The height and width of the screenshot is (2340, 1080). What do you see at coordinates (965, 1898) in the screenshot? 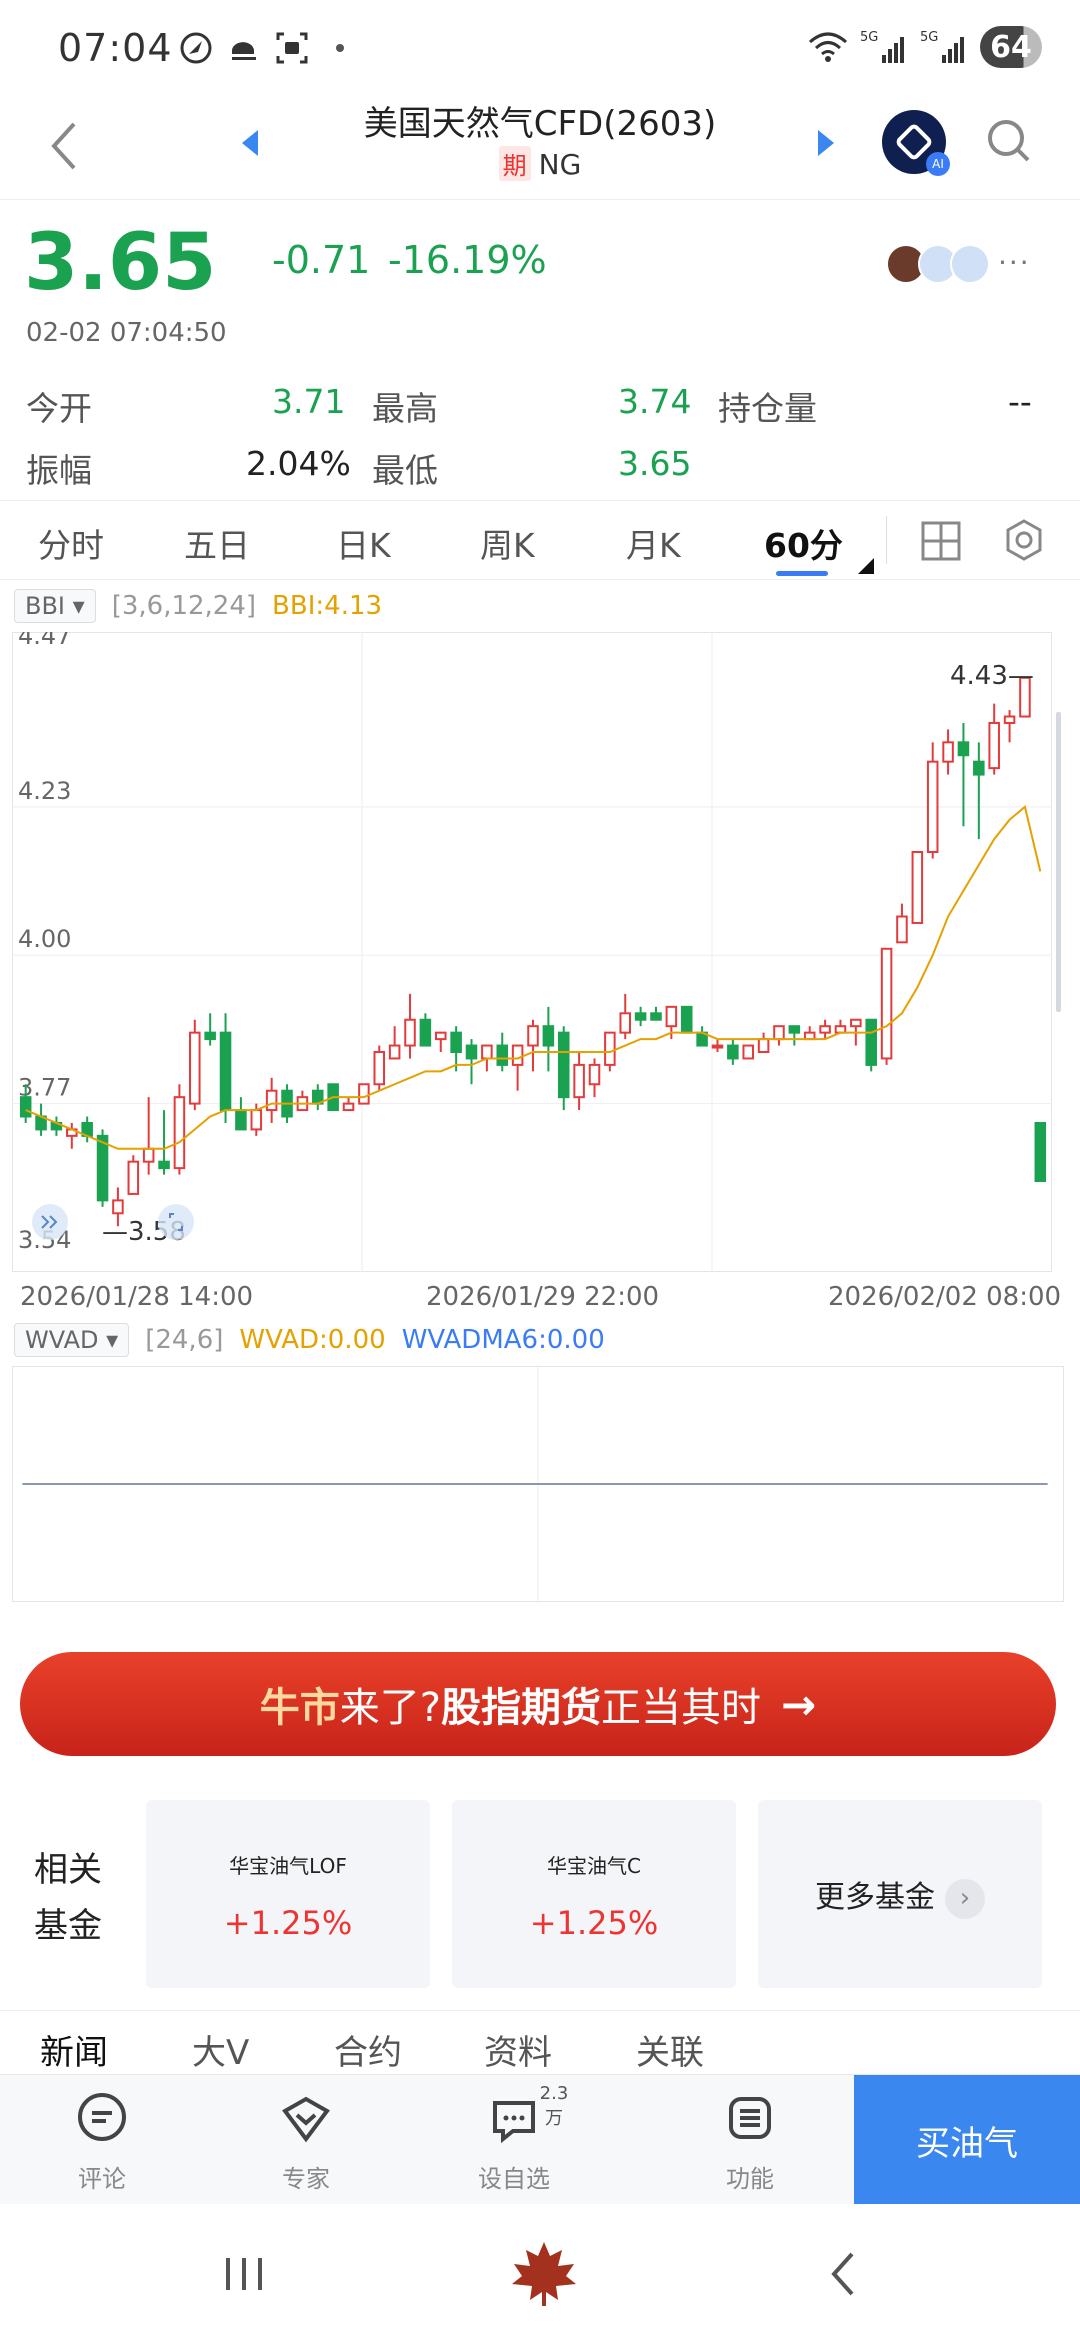
I see `chevron-right-icon: ›` at bounding box center [965, 1898].